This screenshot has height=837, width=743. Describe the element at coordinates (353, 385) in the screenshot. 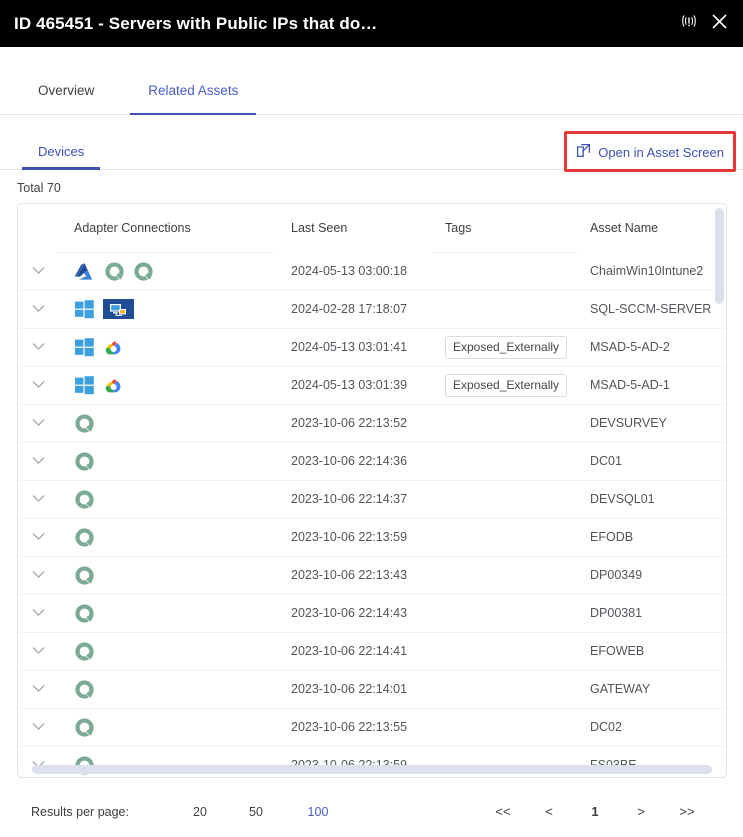

I see `last-seen-cell: 2024-05-13 03:01:39` at that location.